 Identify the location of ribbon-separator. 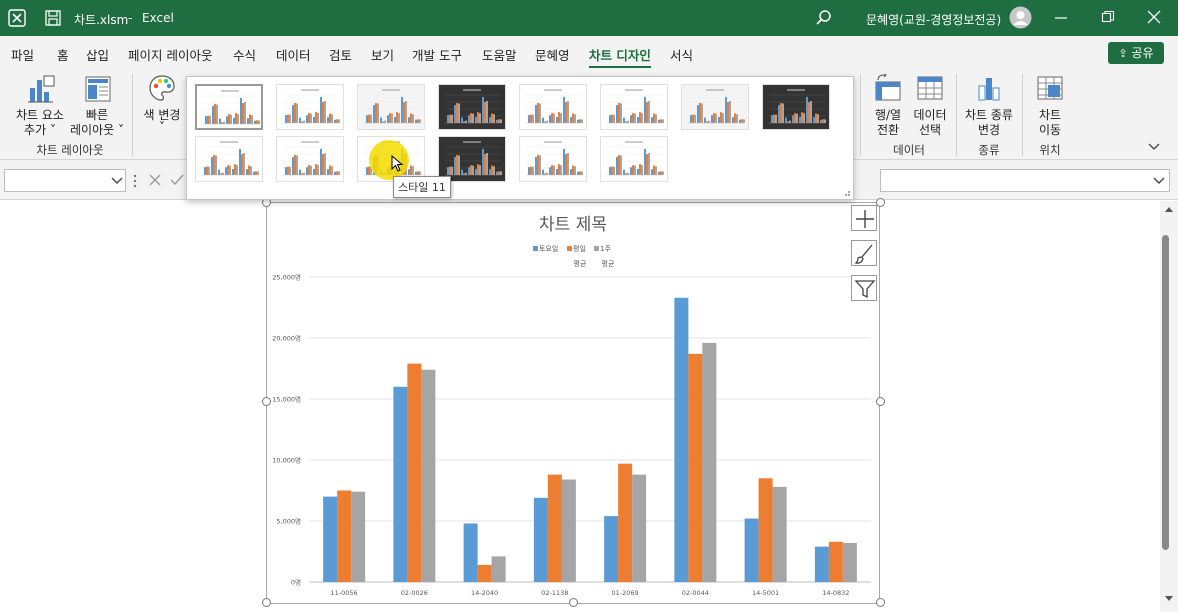
(132, 115).